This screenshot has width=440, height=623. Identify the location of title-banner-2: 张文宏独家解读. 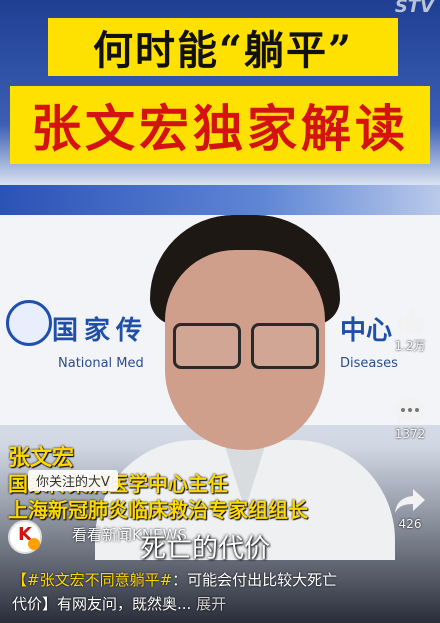
(220, 125).